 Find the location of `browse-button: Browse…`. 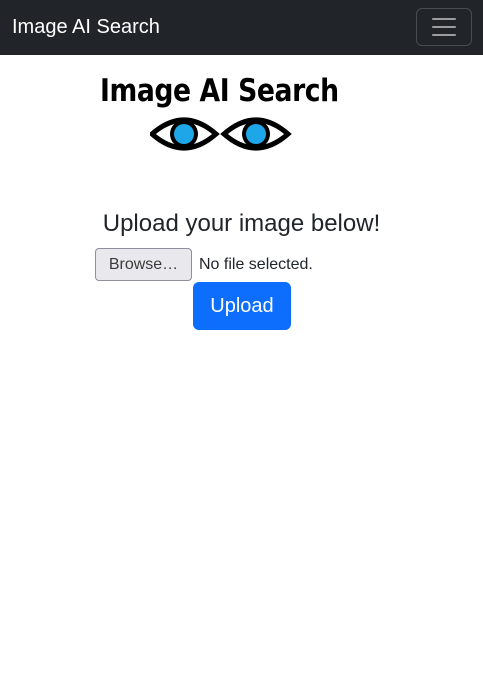

browse-button: Browse… is located at coordinates (143, 264).